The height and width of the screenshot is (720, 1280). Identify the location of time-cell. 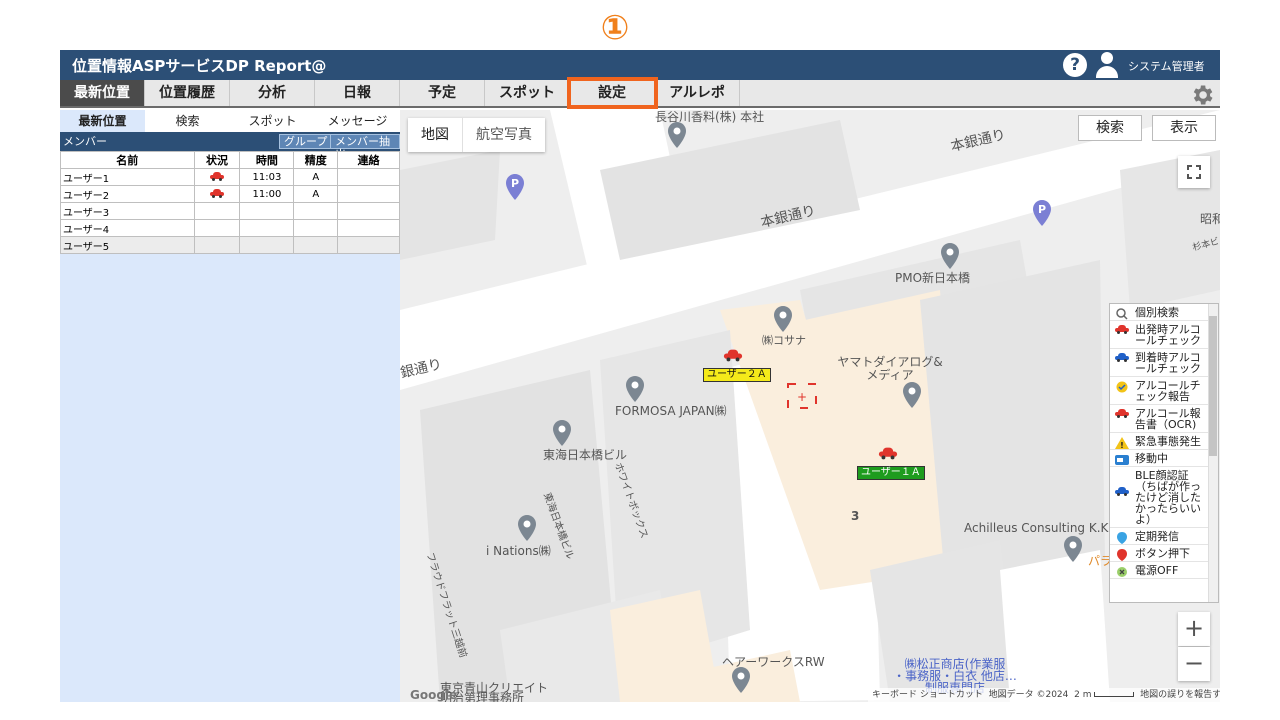
(267, 228).